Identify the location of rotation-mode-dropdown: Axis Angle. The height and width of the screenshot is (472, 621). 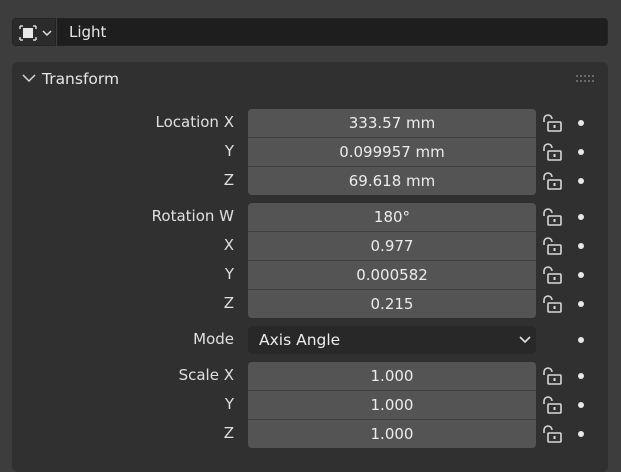
(392, 340).